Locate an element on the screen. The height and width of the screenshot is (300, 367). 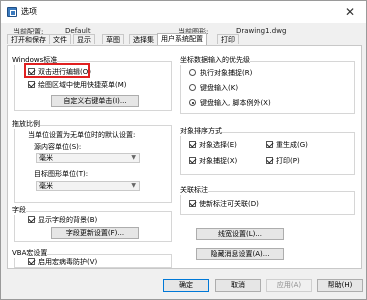
sort-object-select-checkbox is located at coordinates (192, 144).